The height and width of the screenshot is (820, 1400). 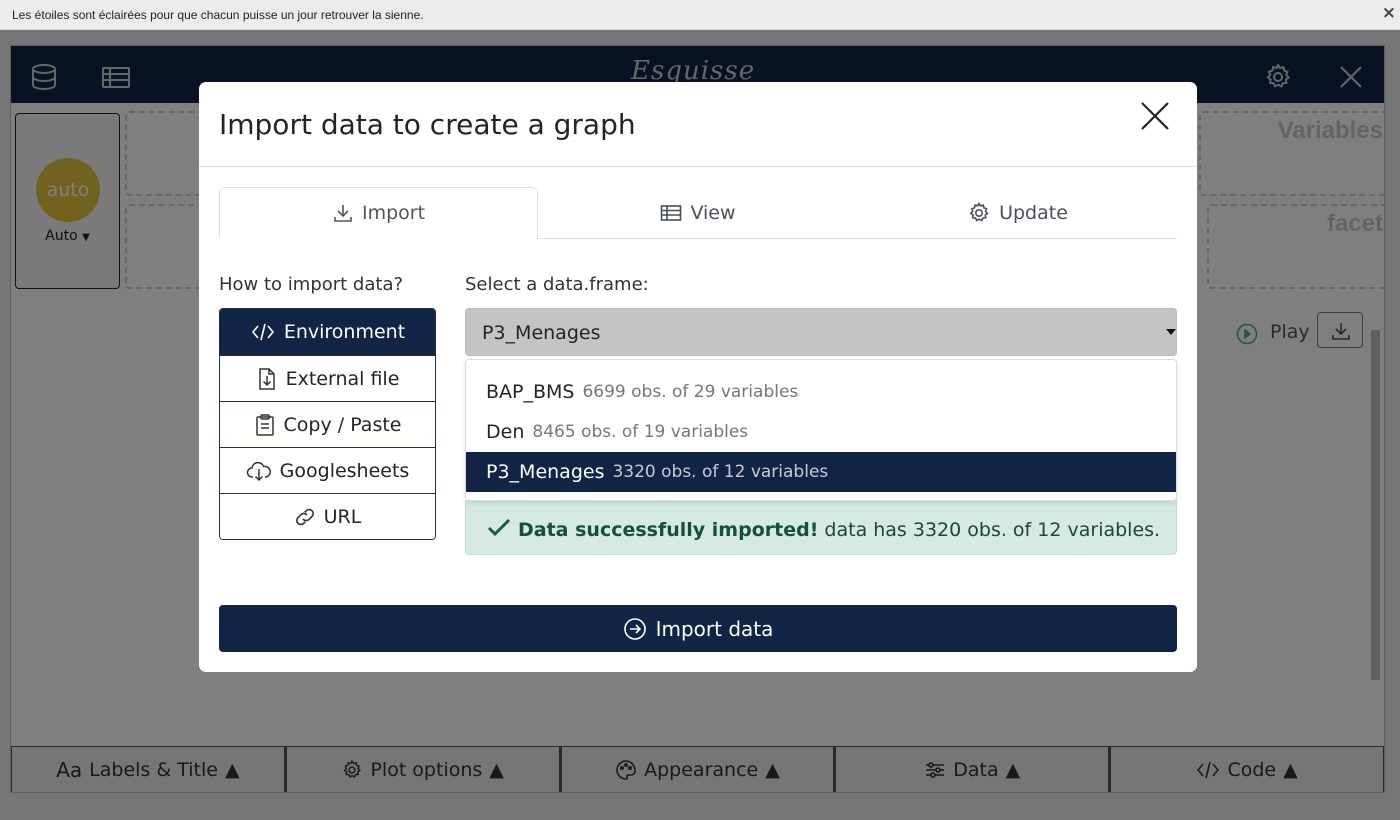 What do you see at coordinates (267, 379) in the screenshot?
I see `file-import-icon` at bounding box center [267, 379].